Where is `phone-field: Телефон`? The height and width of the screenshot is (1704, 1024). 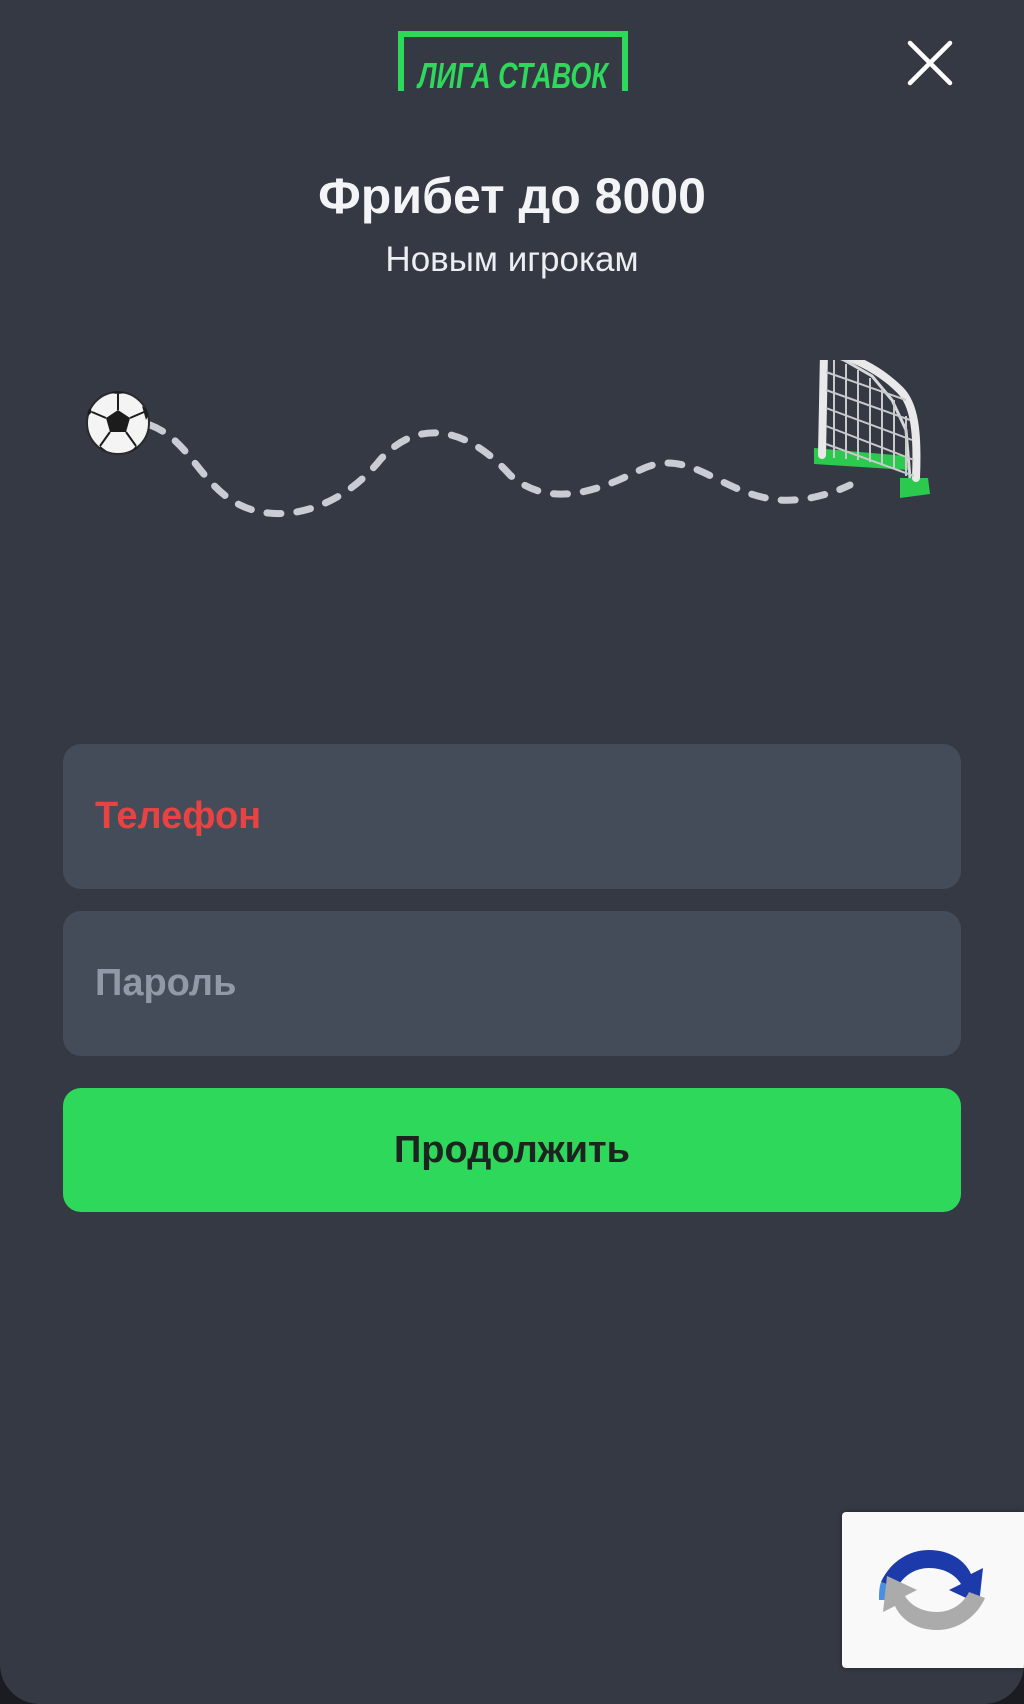
phone-field: Телефон is located at coordinates (512, 816).